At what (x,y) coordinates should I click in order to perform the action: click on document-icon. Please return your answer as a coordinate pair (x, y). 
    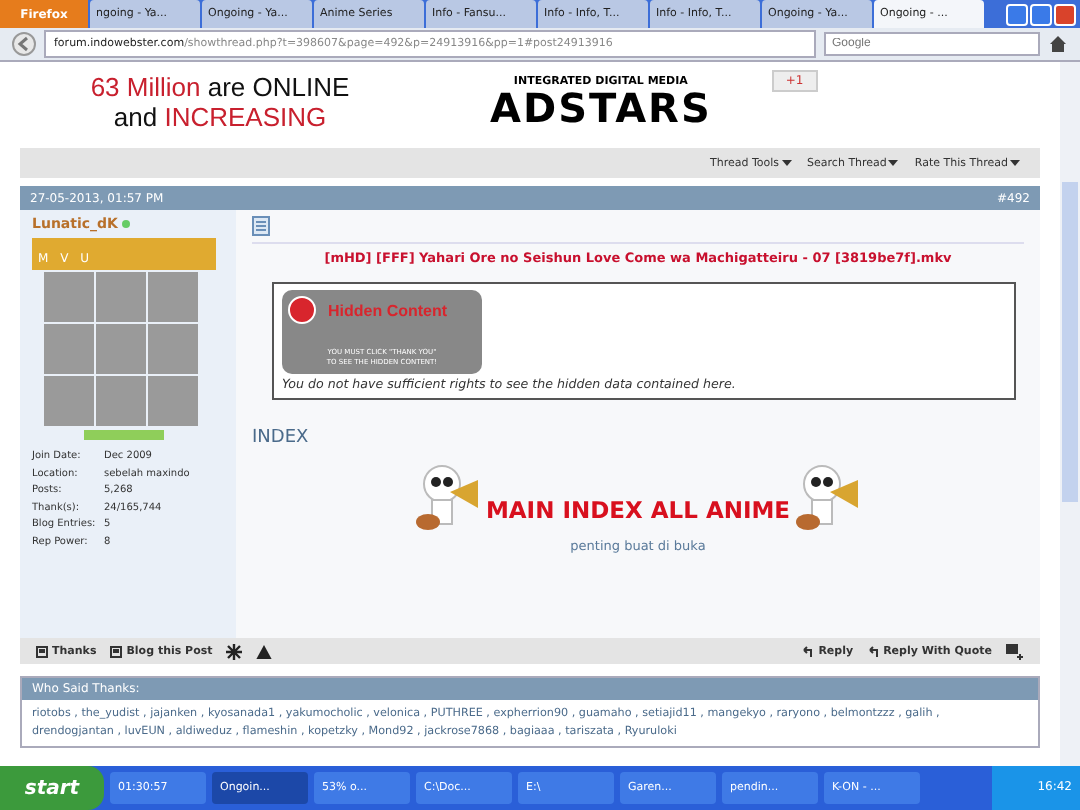
    Looking at the image, I should click on (261, 226).